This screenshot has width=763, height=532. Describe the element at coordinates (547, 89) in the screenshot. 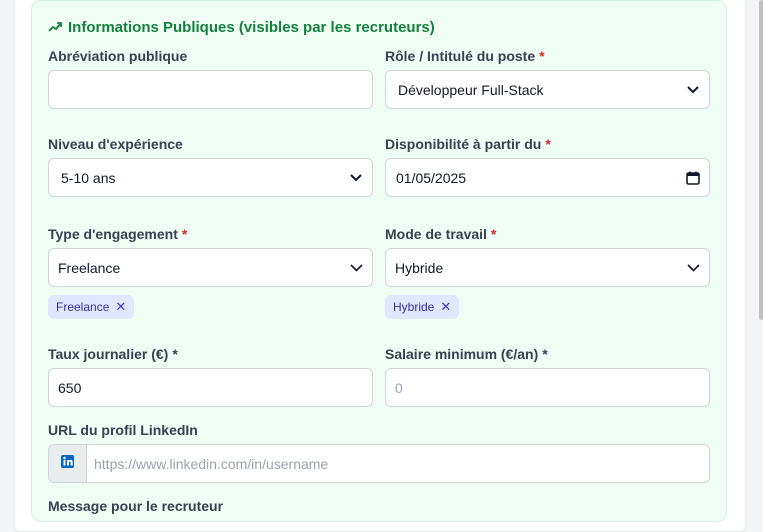

I see `role-select: Développeur Full-Stack` at that location.